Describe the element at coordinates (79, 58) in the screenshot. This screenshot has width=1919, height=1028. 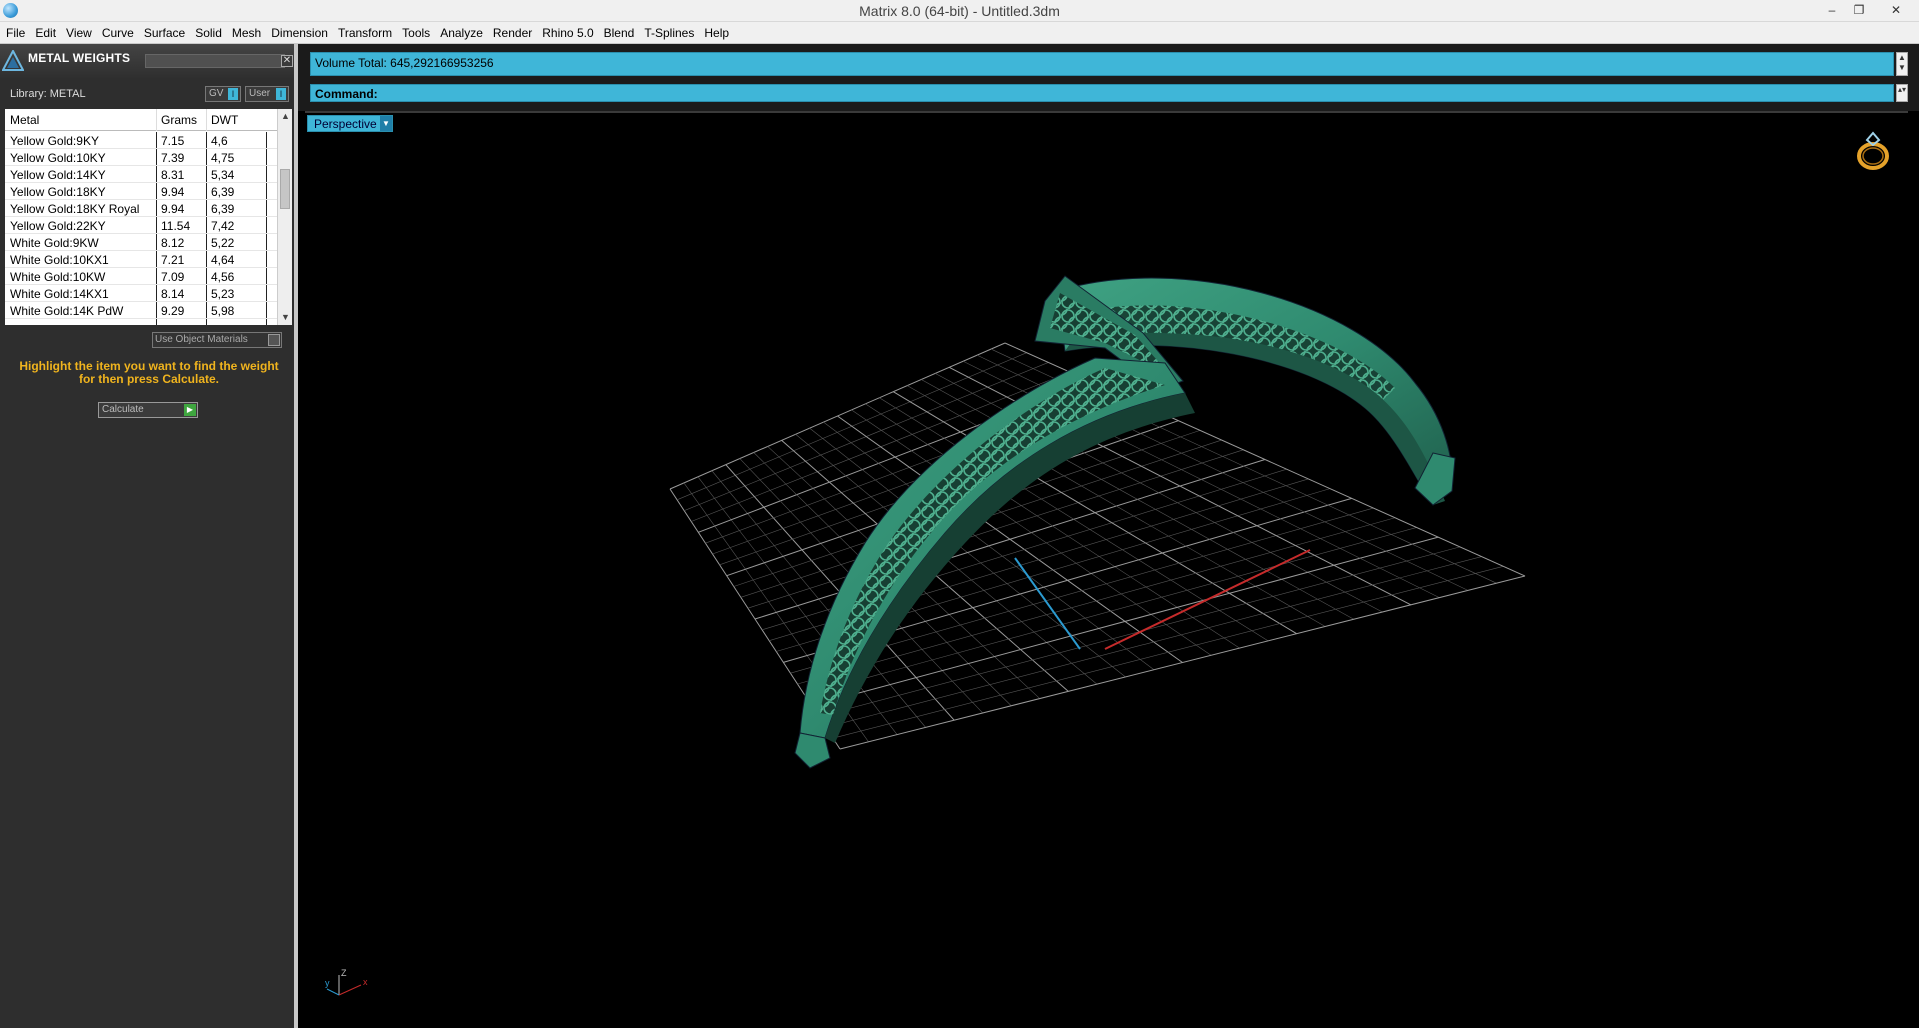
I see `panel-title: METAL WEIGHTS` at that location.